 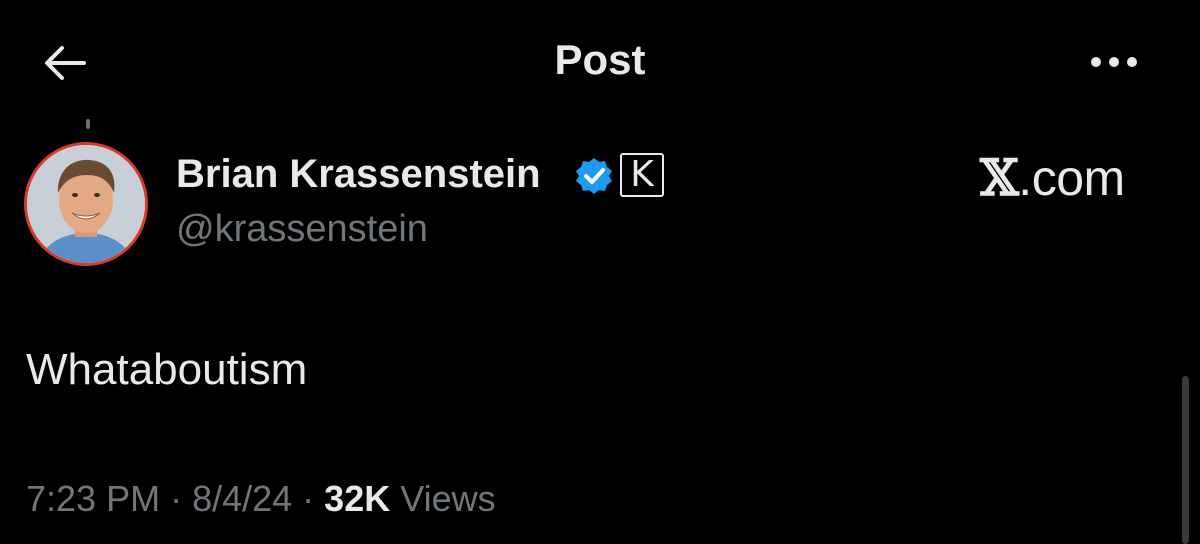 What do you see at coordinates (302, 229) in the screenshot?
I see `author-handle: @krassenstein` at bounding box center [302, 229].